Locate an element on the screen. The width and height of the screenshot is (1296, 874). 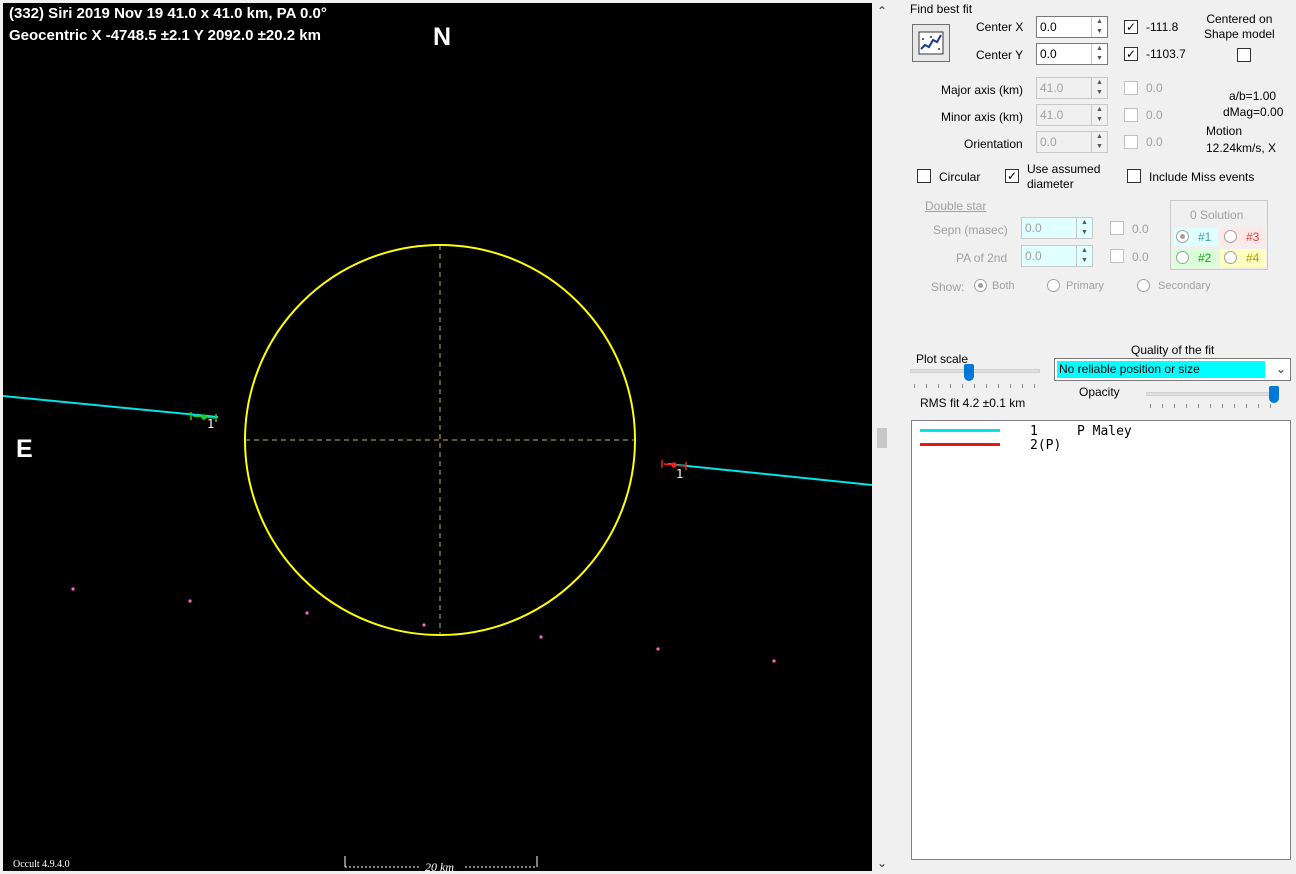
show-both-radio is located at coordinates (980, 285).